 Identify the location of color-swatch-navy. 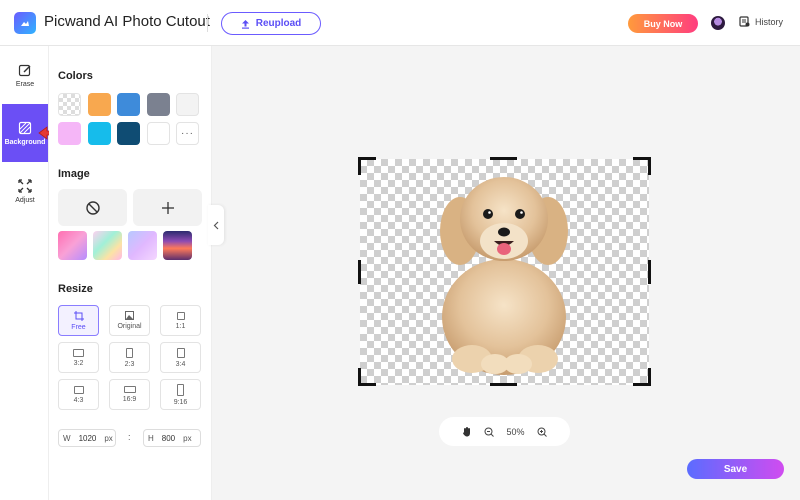
(128, 133).